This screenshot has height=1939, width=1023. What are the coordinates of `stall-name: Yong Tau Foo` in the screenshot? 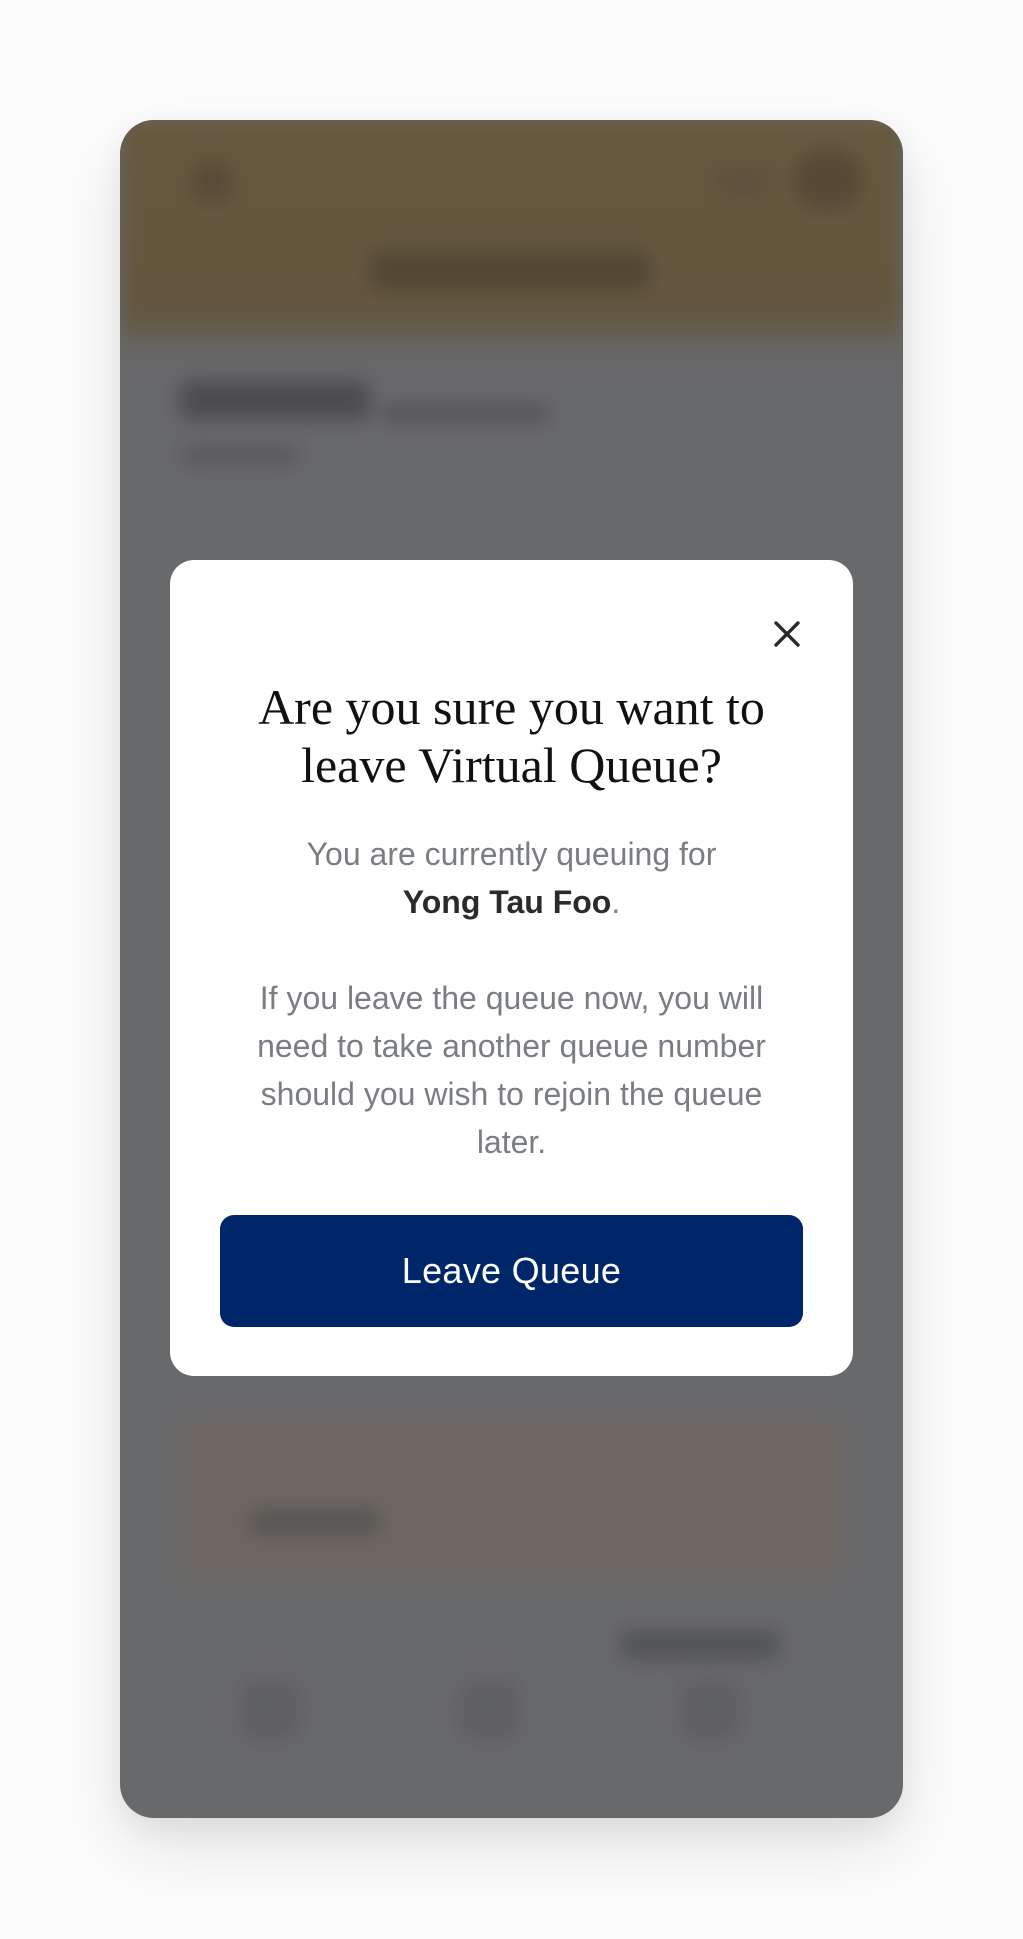 It's located at (507, 902).